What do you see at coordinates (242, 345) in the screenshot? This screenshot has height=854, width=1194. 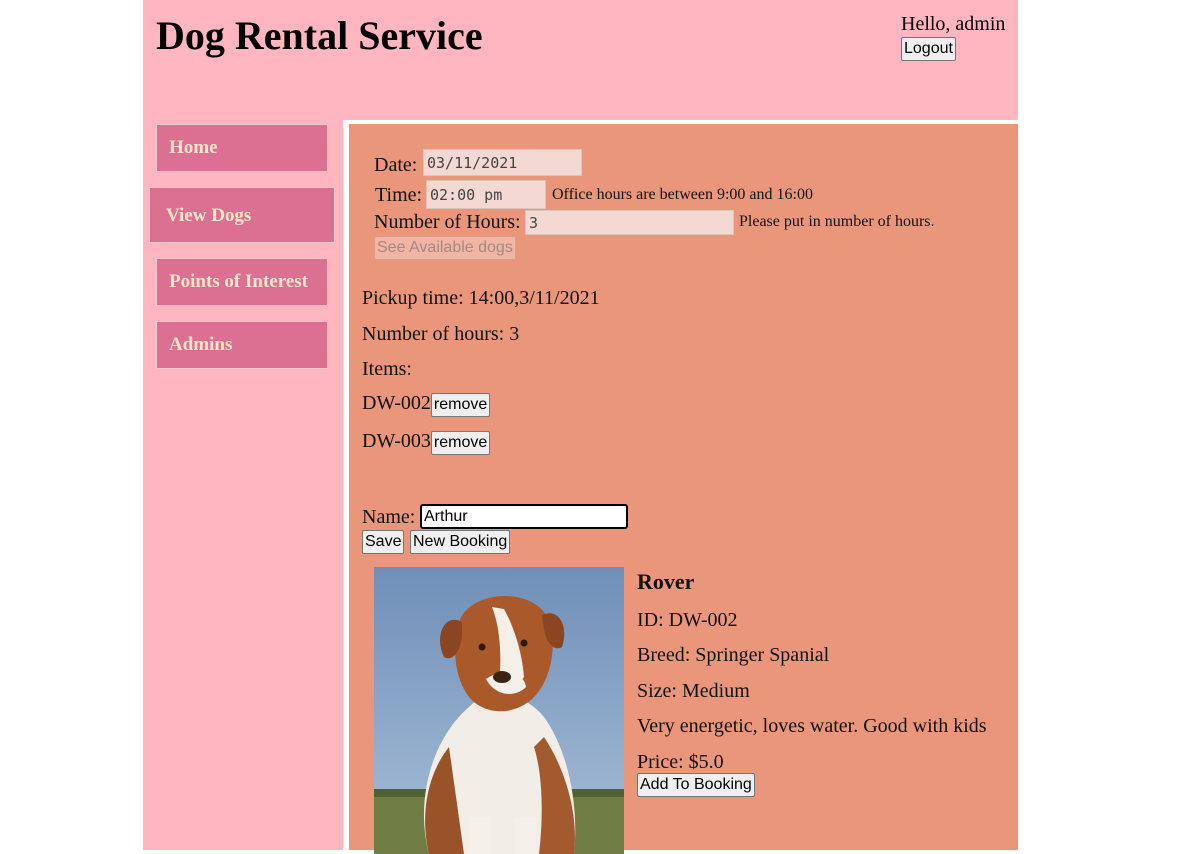 I see `nav-admins-link: Admins` at bounding box center [242, 345].